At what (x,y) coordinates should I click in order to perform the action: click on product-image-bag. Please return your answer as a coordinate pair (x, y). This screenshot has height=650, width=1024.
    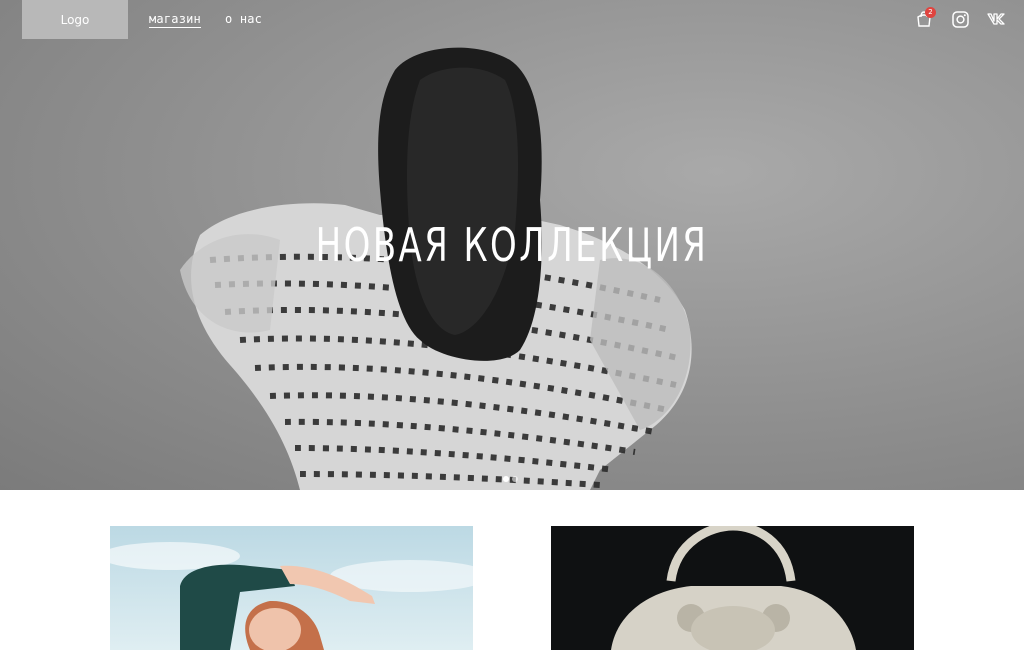
    Looking at the image, I should click on (732, 588).